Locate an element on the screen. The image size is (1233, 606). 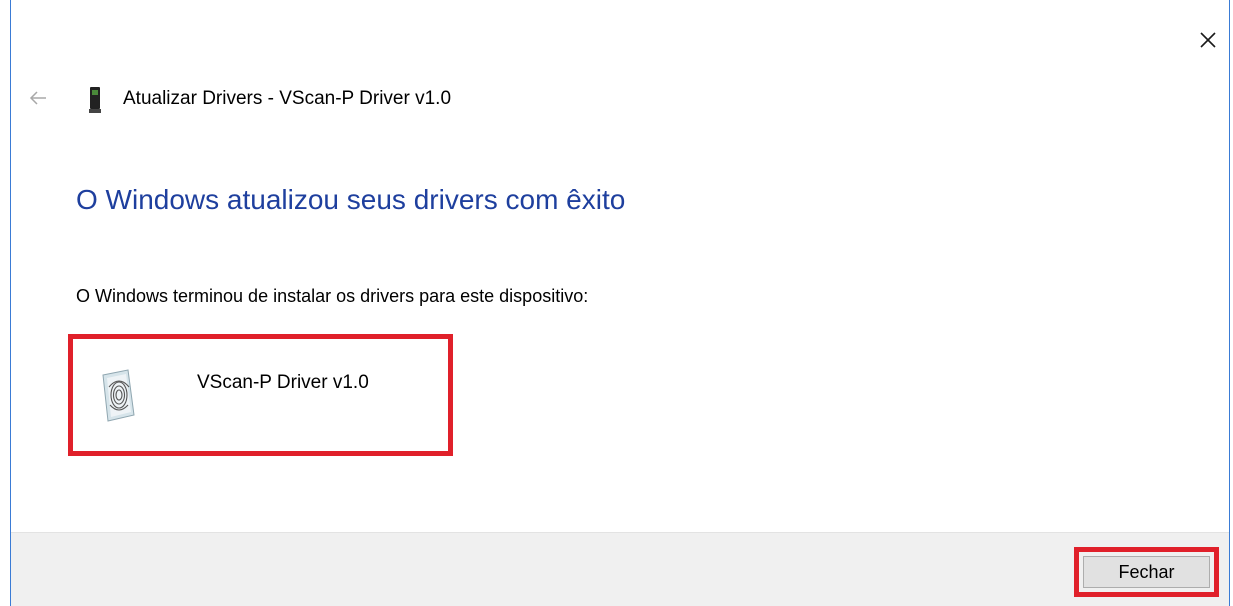
device-name: VScan-P Driver v1.0 is located at coordinates (283, 382).